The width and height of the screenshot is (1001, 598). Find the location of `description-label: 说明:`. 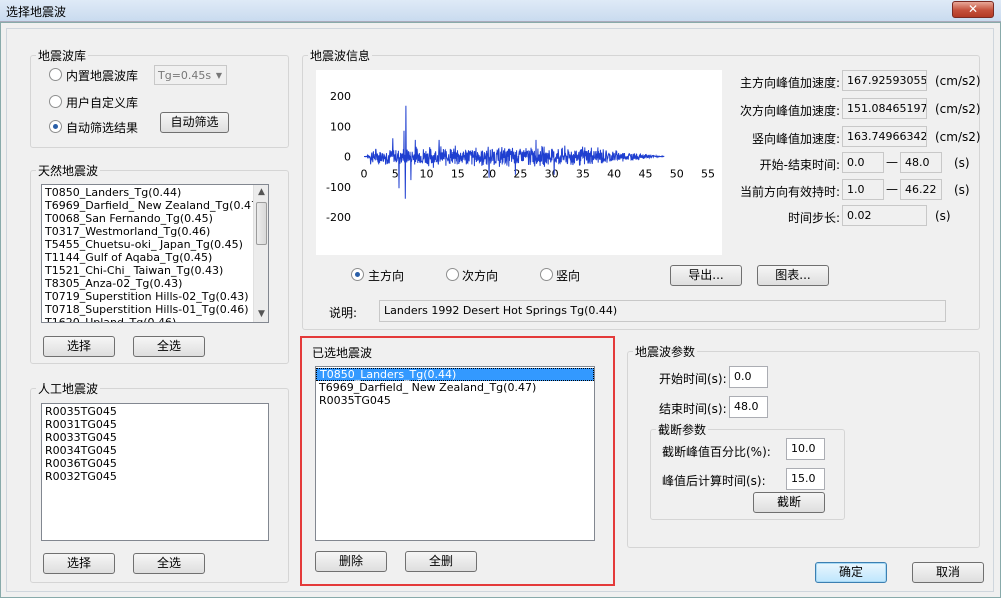

description-label: 说明: is located at coordinates (343, 313).